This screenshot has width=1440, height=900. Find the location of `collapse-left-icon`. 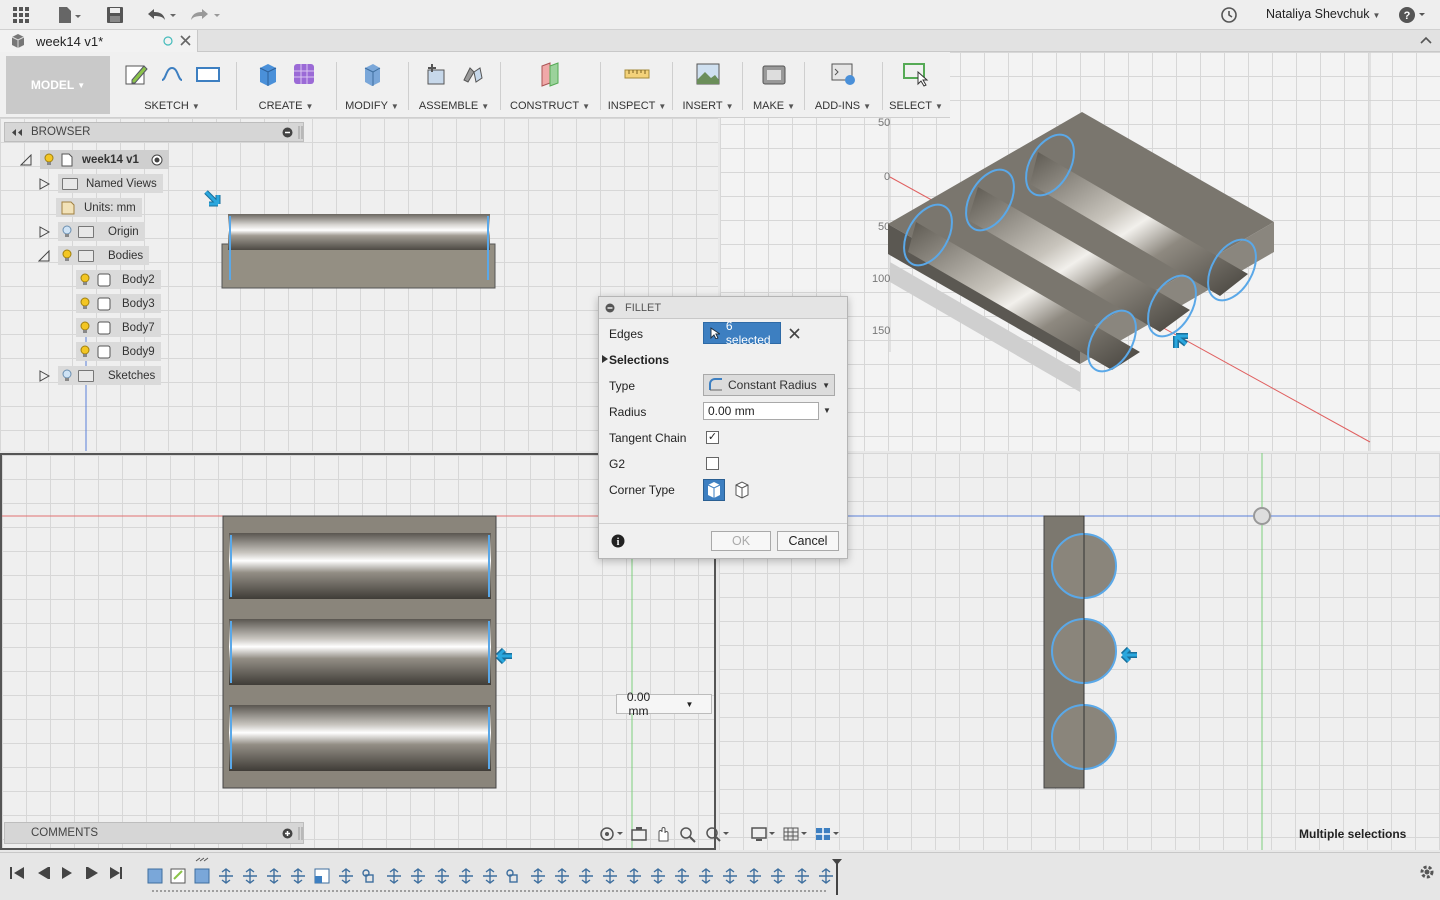

collapse-left-icon is located at coordinates (17, 132).